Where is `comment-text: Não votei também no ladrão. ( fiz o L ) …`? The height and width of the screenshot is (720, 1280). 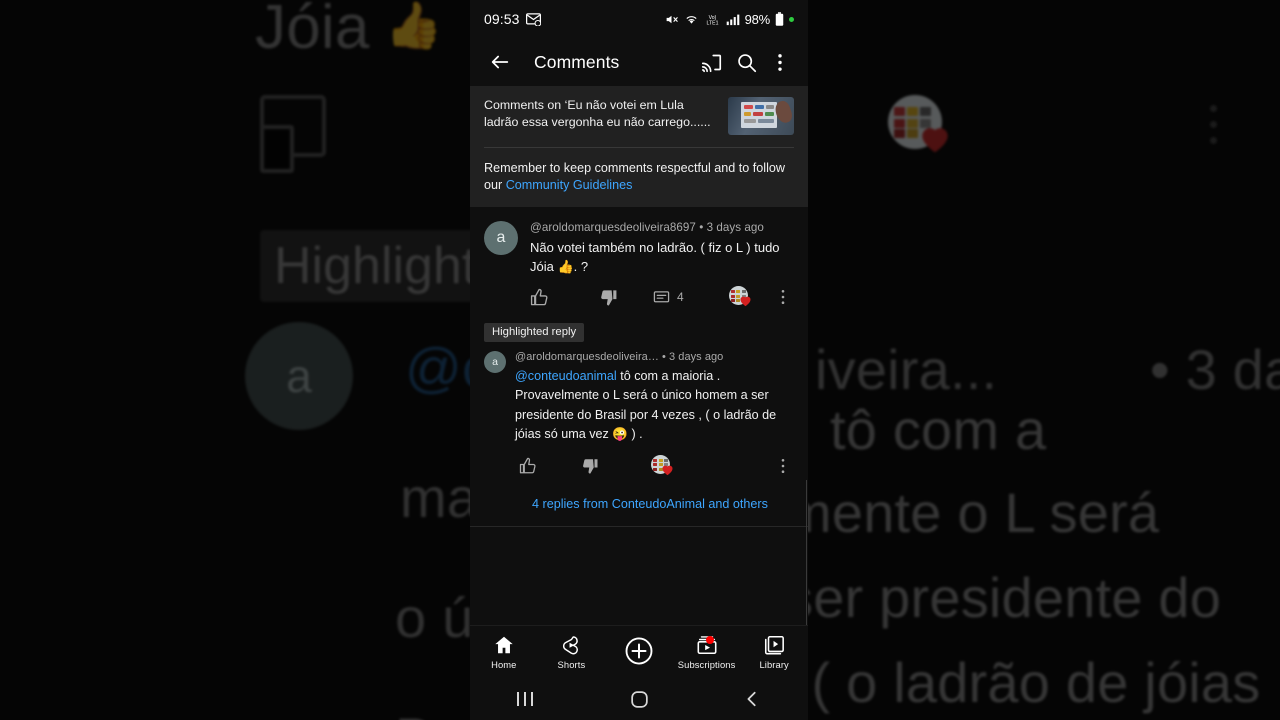 comment-text: Não votei também no ladrão. ( fiz o L ) … is located at coordinates (655, 257).